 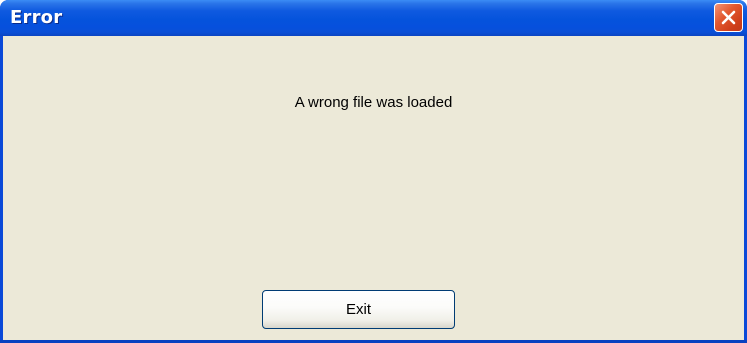 I want to click on error-message: A wrong file was loaded, so click(x=373, y=102).